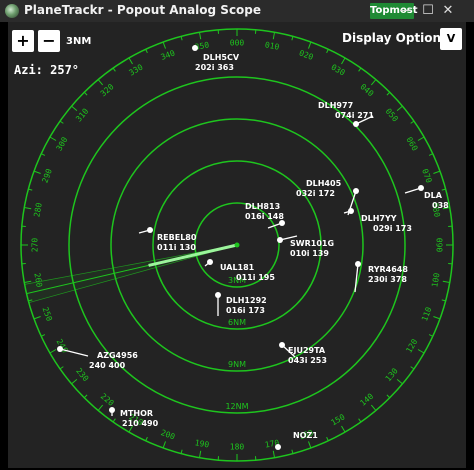 The width and height of the screenshot is (474, 470). I want to click on target-rebel80: REBEL80011i 130, so click(167, 239).